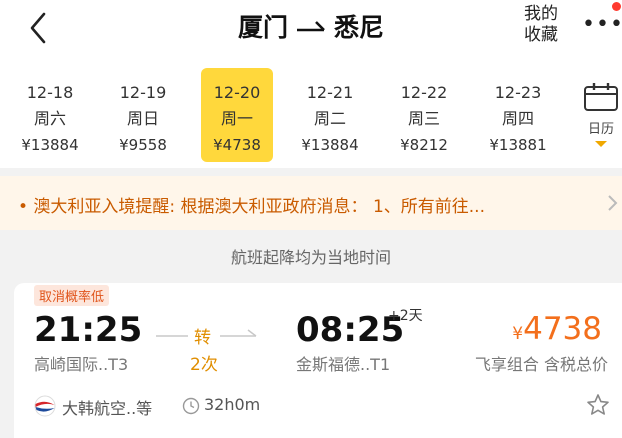 This screenshot has height=438, width=622. I want to click on calendar-label: 日历, so click(600, 129).